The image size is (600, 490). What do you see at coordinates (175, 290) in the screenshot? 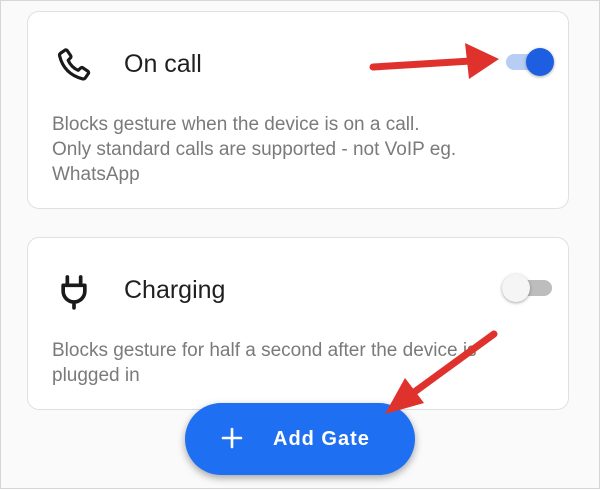
I see `gate-title: Charging` at bounding box center [175, 290].